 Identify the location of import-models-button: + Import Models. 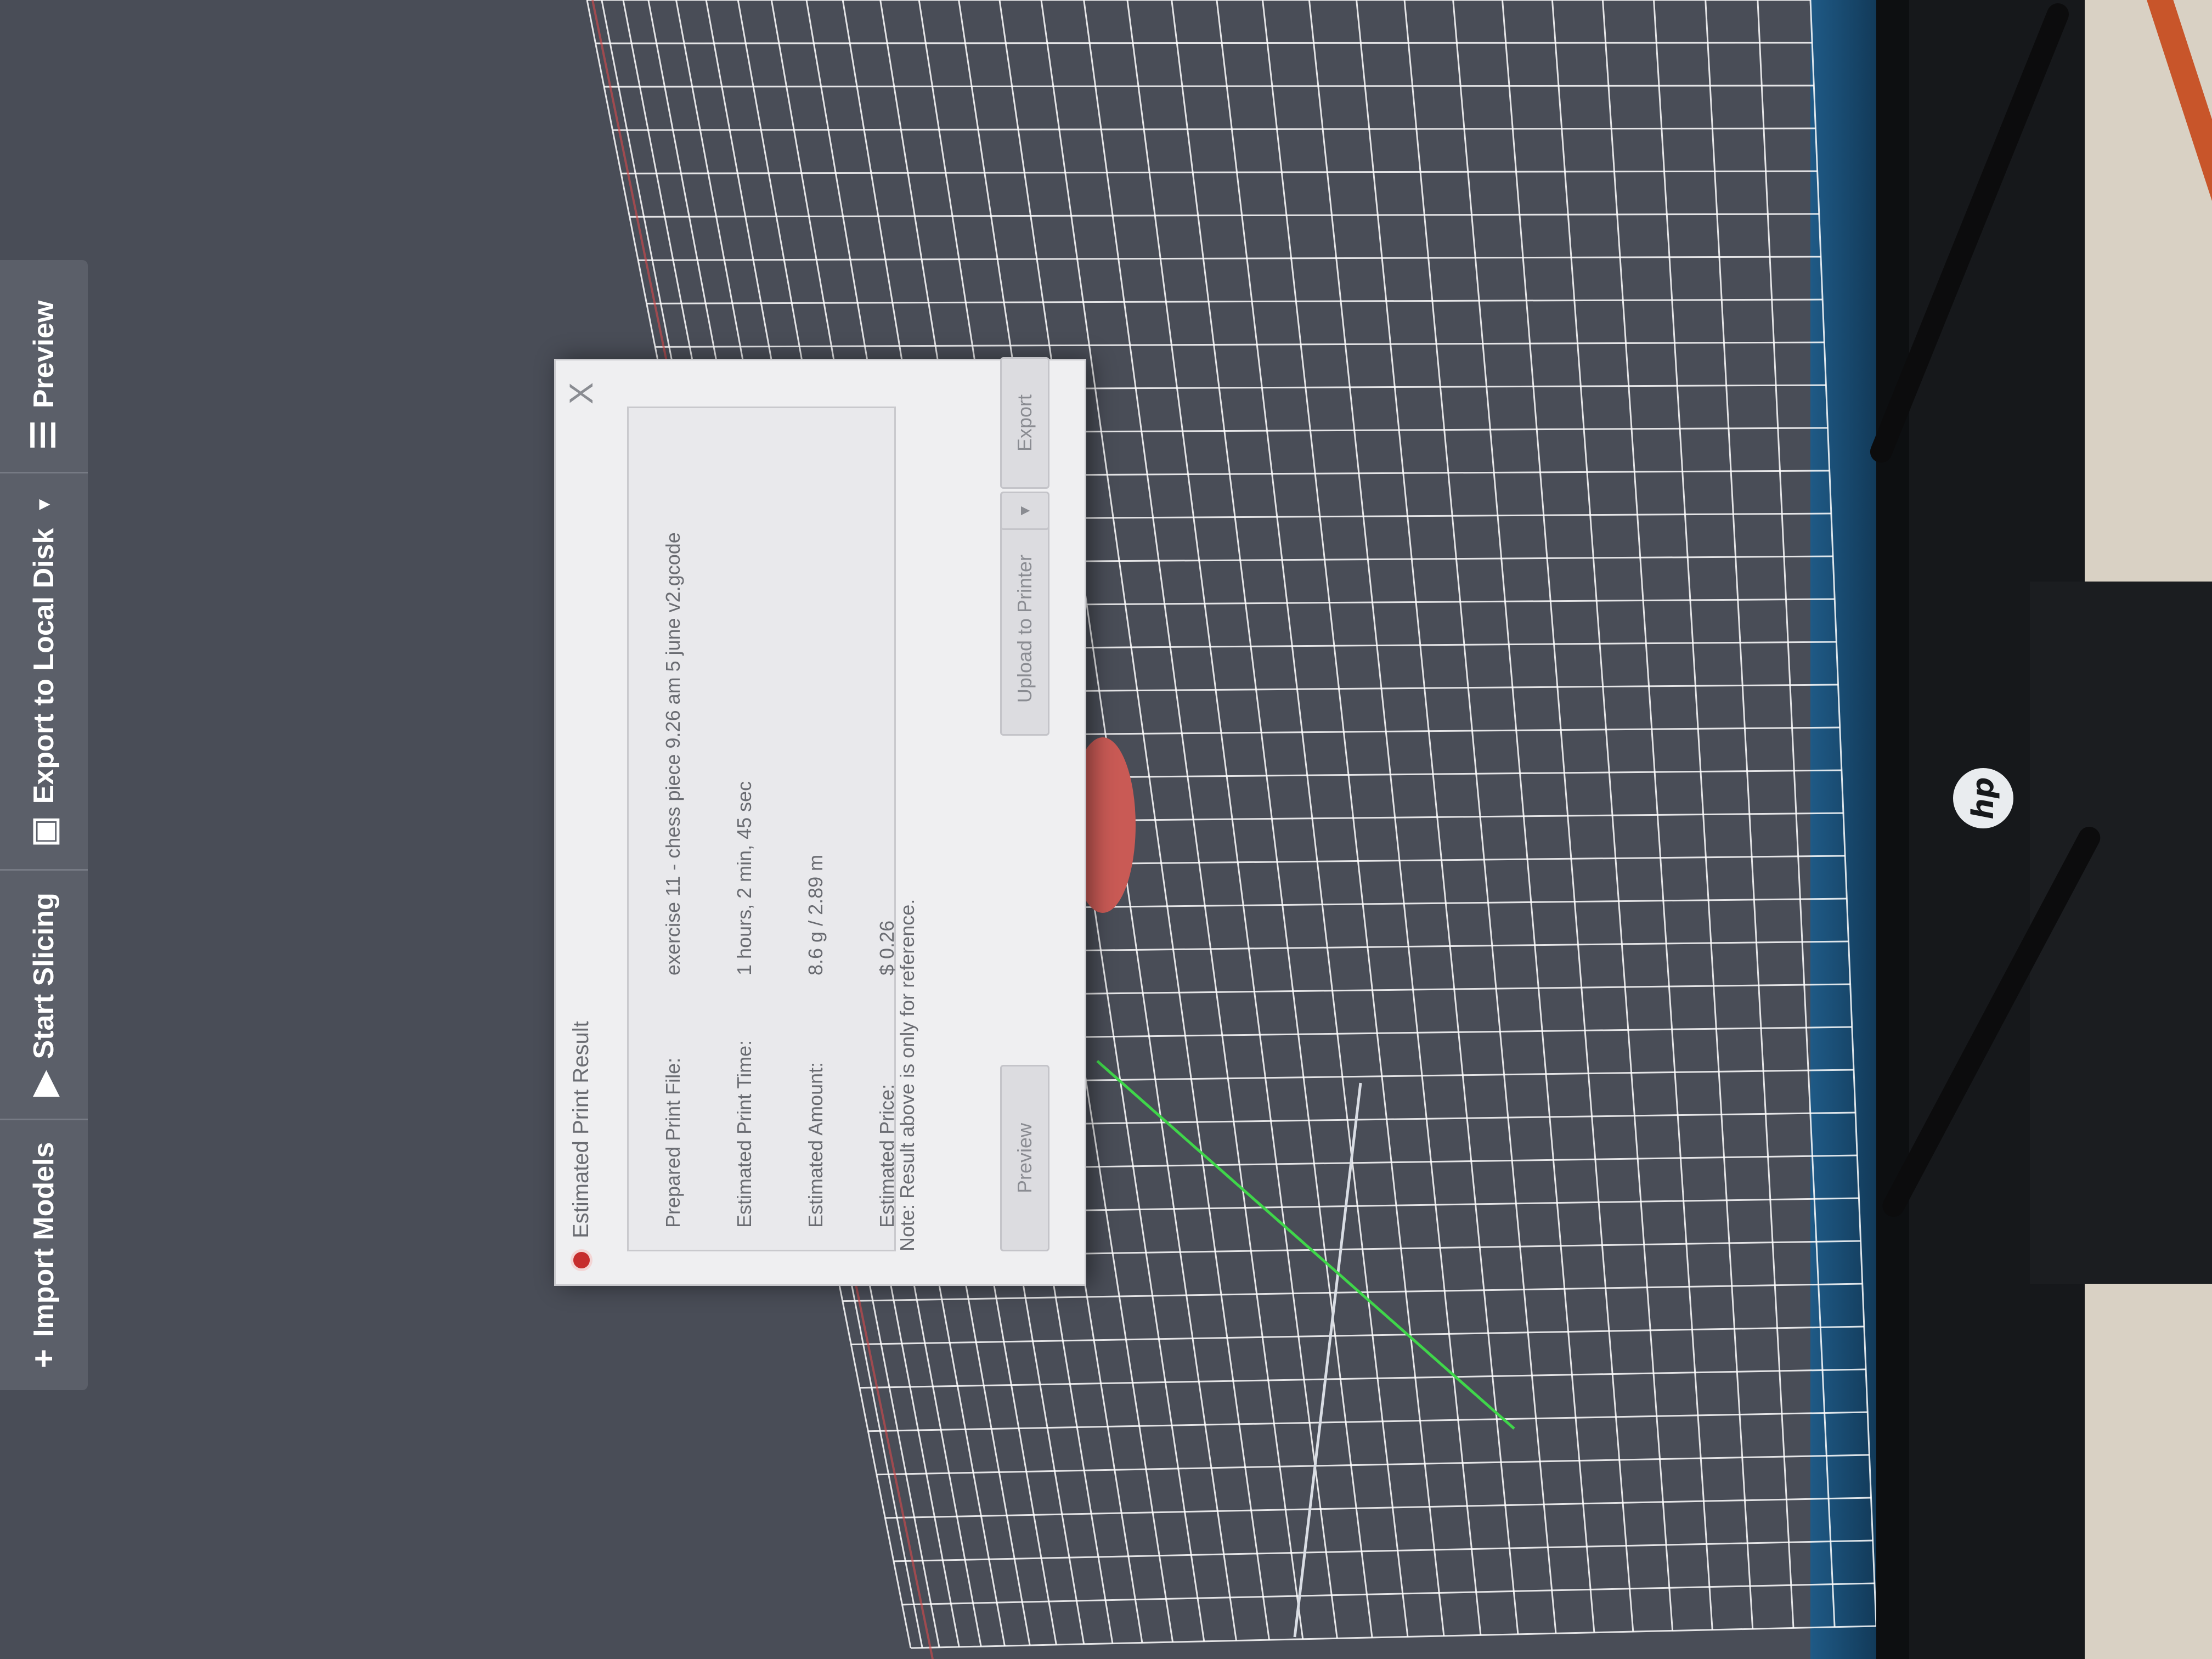
(44, 1254).